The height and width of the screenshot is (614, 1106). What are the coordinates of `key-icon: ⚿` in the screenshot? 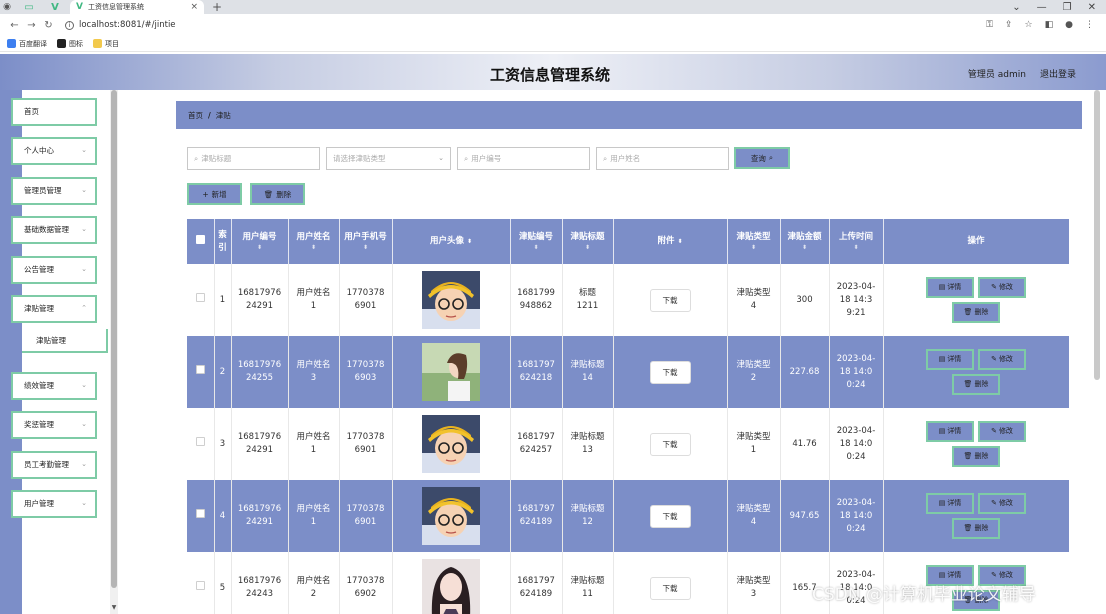 It's located at (989, 25).